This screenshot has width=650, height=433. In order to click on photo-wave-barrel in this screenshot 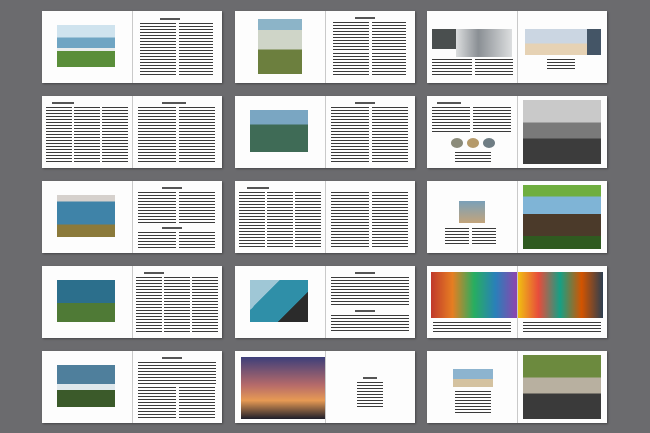, I will do `click(279, 301)`.